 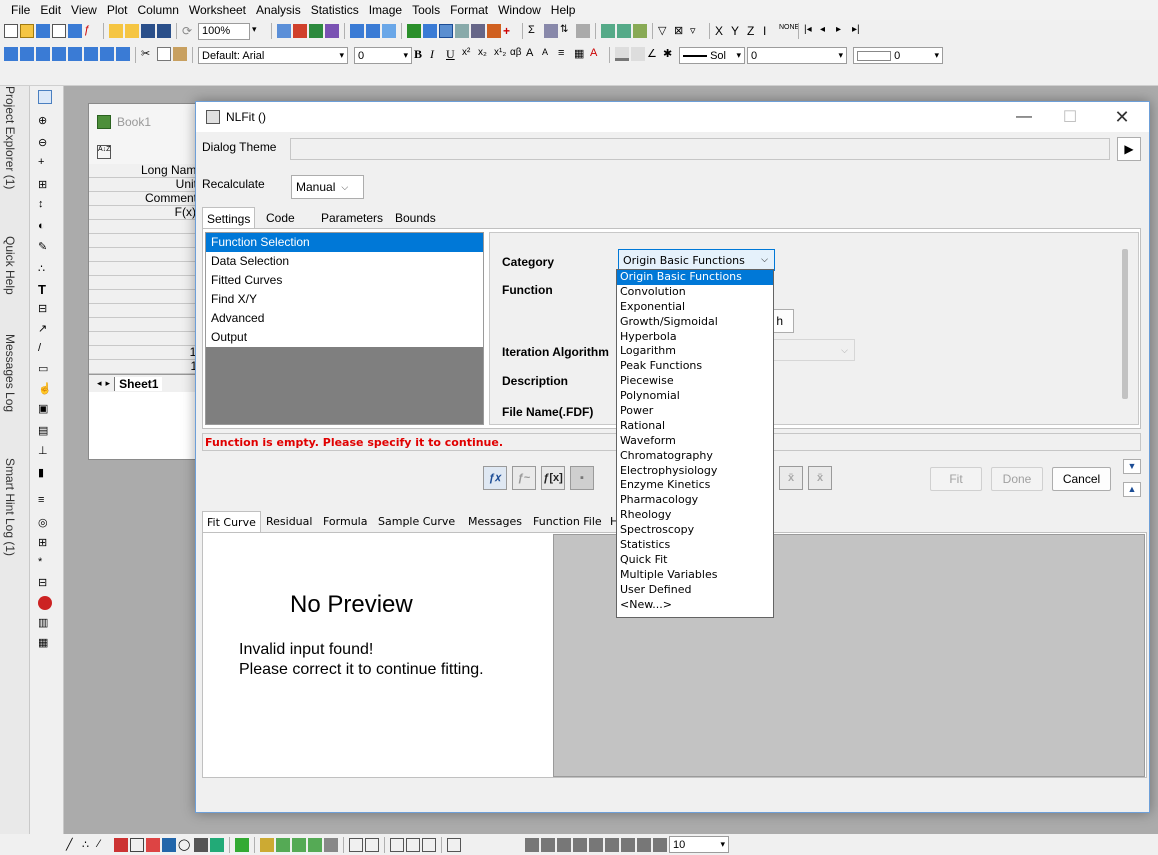 What do you see at coordinates (383, 55) in the screenshot?
I see `font-size-combo: 0 ▾` at bounding box center [383, 55].